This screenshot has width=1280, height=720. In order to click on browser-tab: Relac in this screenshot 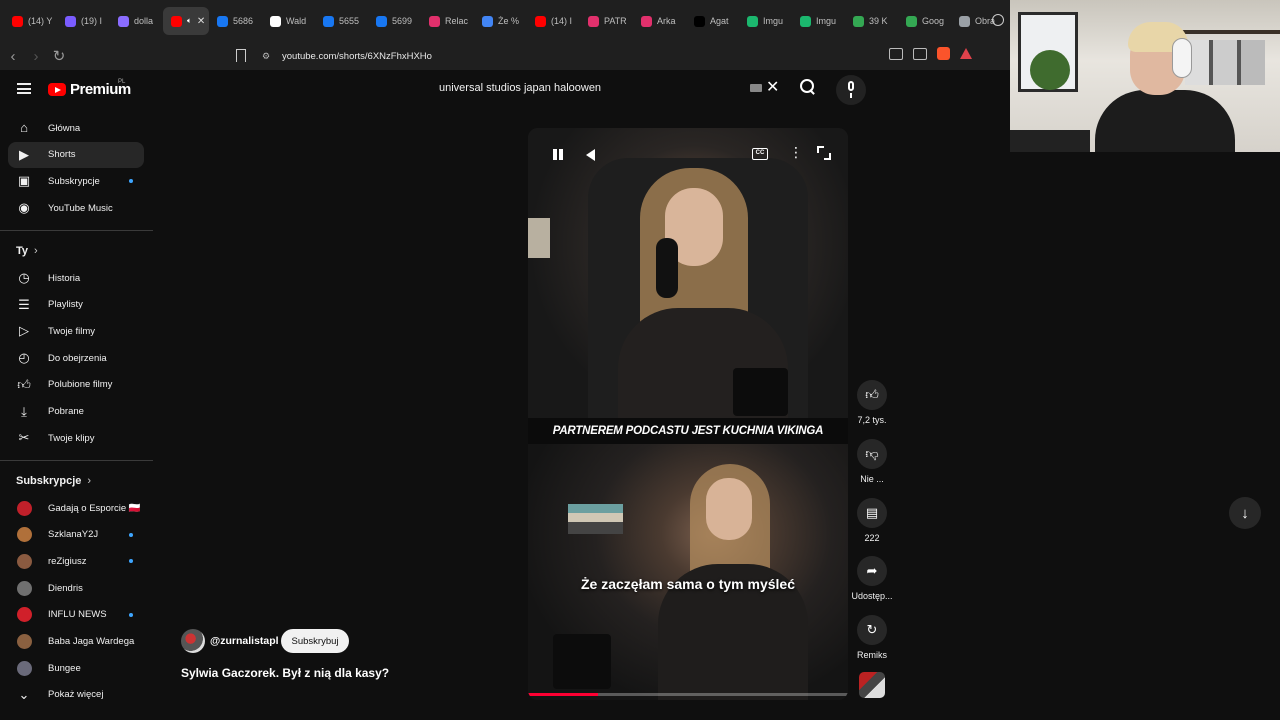, I will do `click(447, 21)`.